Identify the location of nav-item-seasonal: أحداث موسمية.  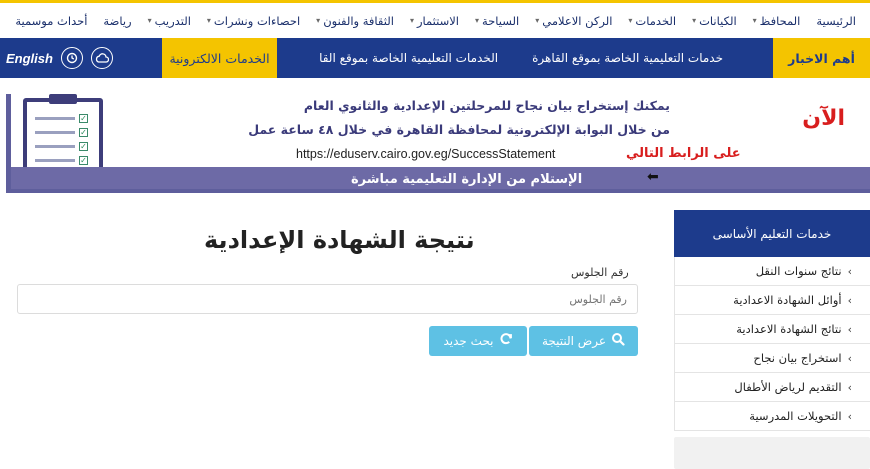
(51, 21).